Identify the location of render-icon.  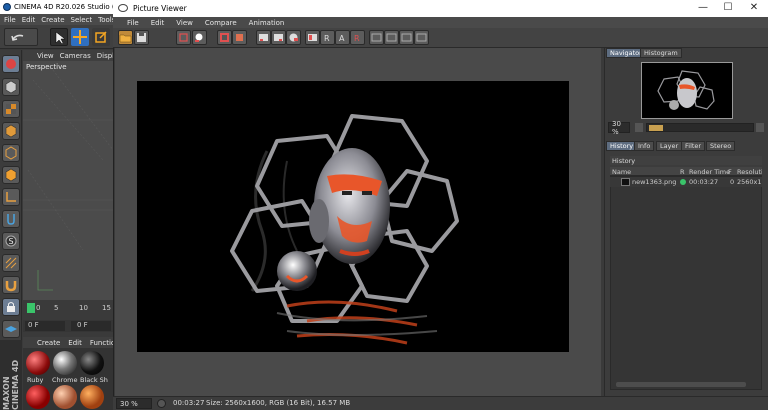
(11, 64).